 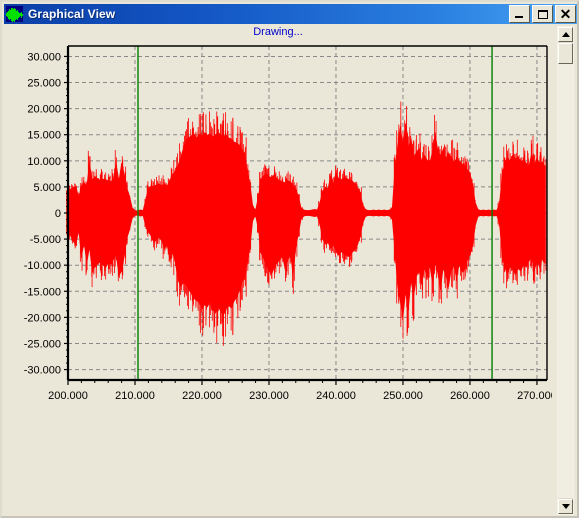 I want to click on svg-text: 220.000, so click(x=202, y=396).